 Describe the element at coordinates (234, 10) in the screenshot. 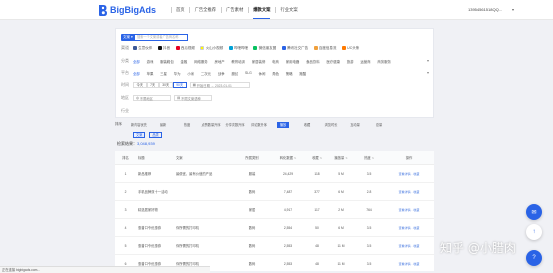

I see `nav-ad-creative: 广告素材` at that location.